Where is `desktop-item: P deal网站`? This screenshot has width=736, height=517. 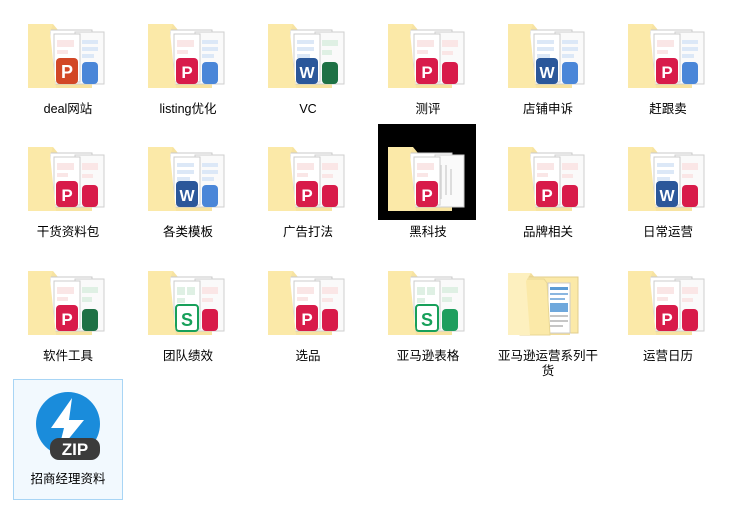 desktop-item: P deal网站 is located at coordinates (68, 63).